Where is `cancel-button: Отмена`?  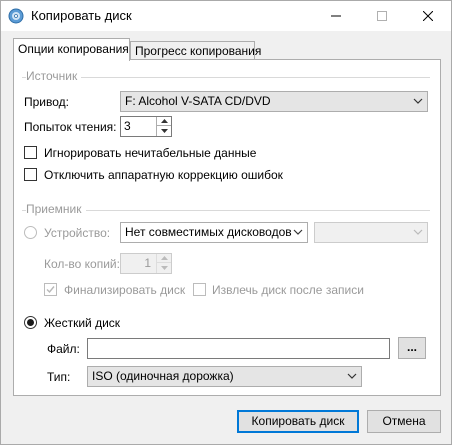 cancel-button: Отмена is located at coordinates (404, 421).